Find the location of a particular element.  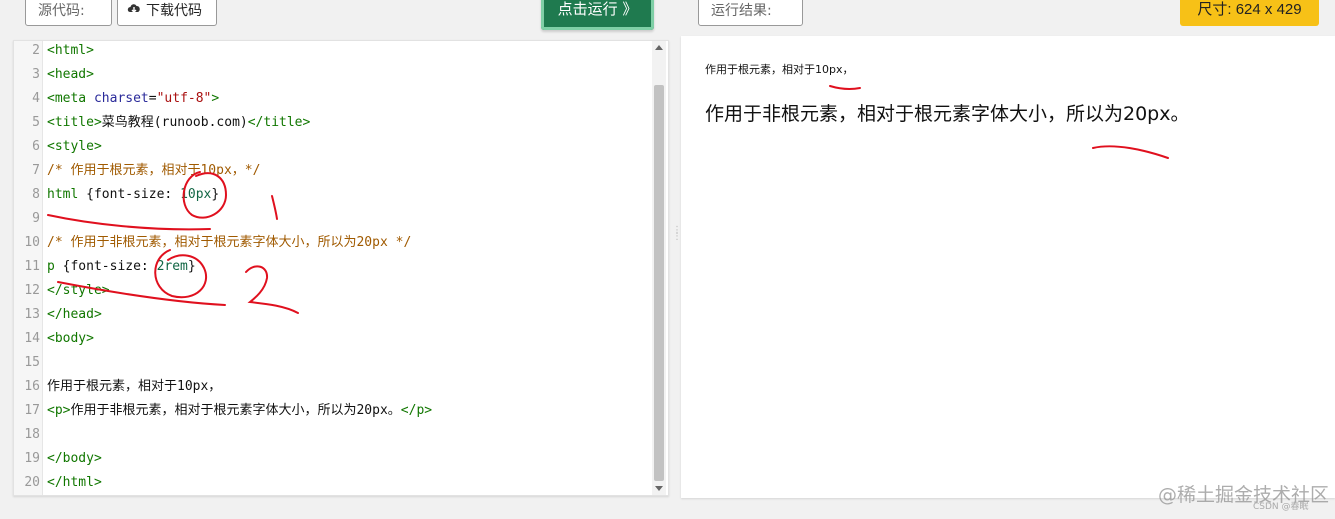

line-number: 4 is located at coordinates (36, 98).